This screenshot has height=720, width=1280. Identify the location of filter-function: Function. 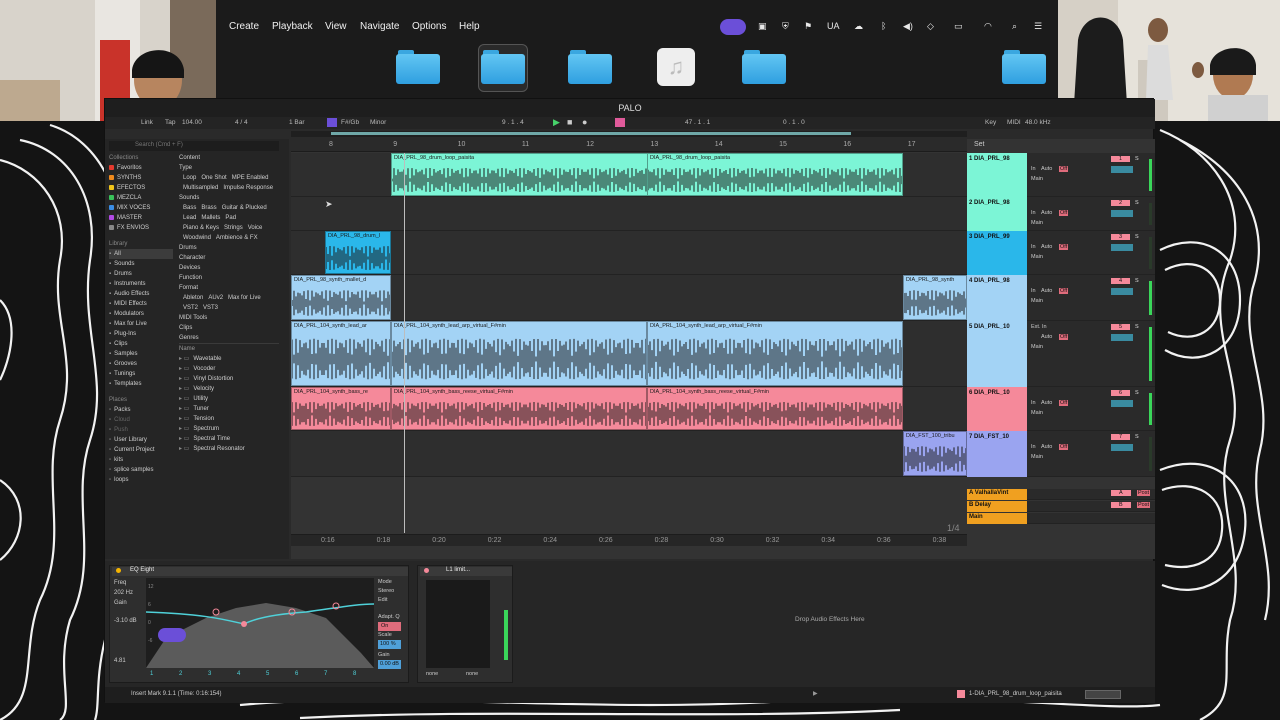
(229, 278).